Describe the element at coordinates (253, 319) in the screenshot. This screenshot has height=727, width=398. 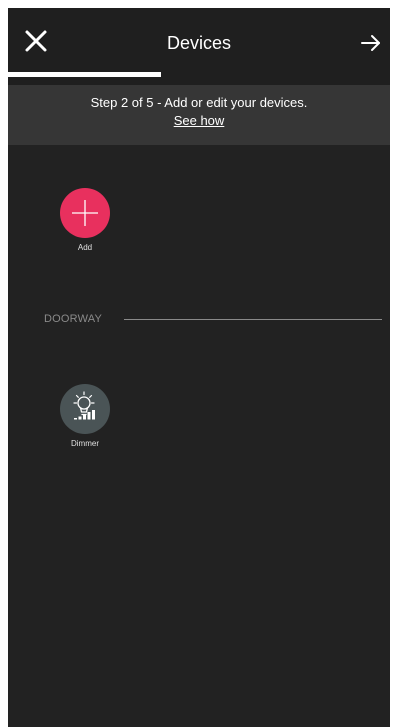
I see `group-divider` at that location.